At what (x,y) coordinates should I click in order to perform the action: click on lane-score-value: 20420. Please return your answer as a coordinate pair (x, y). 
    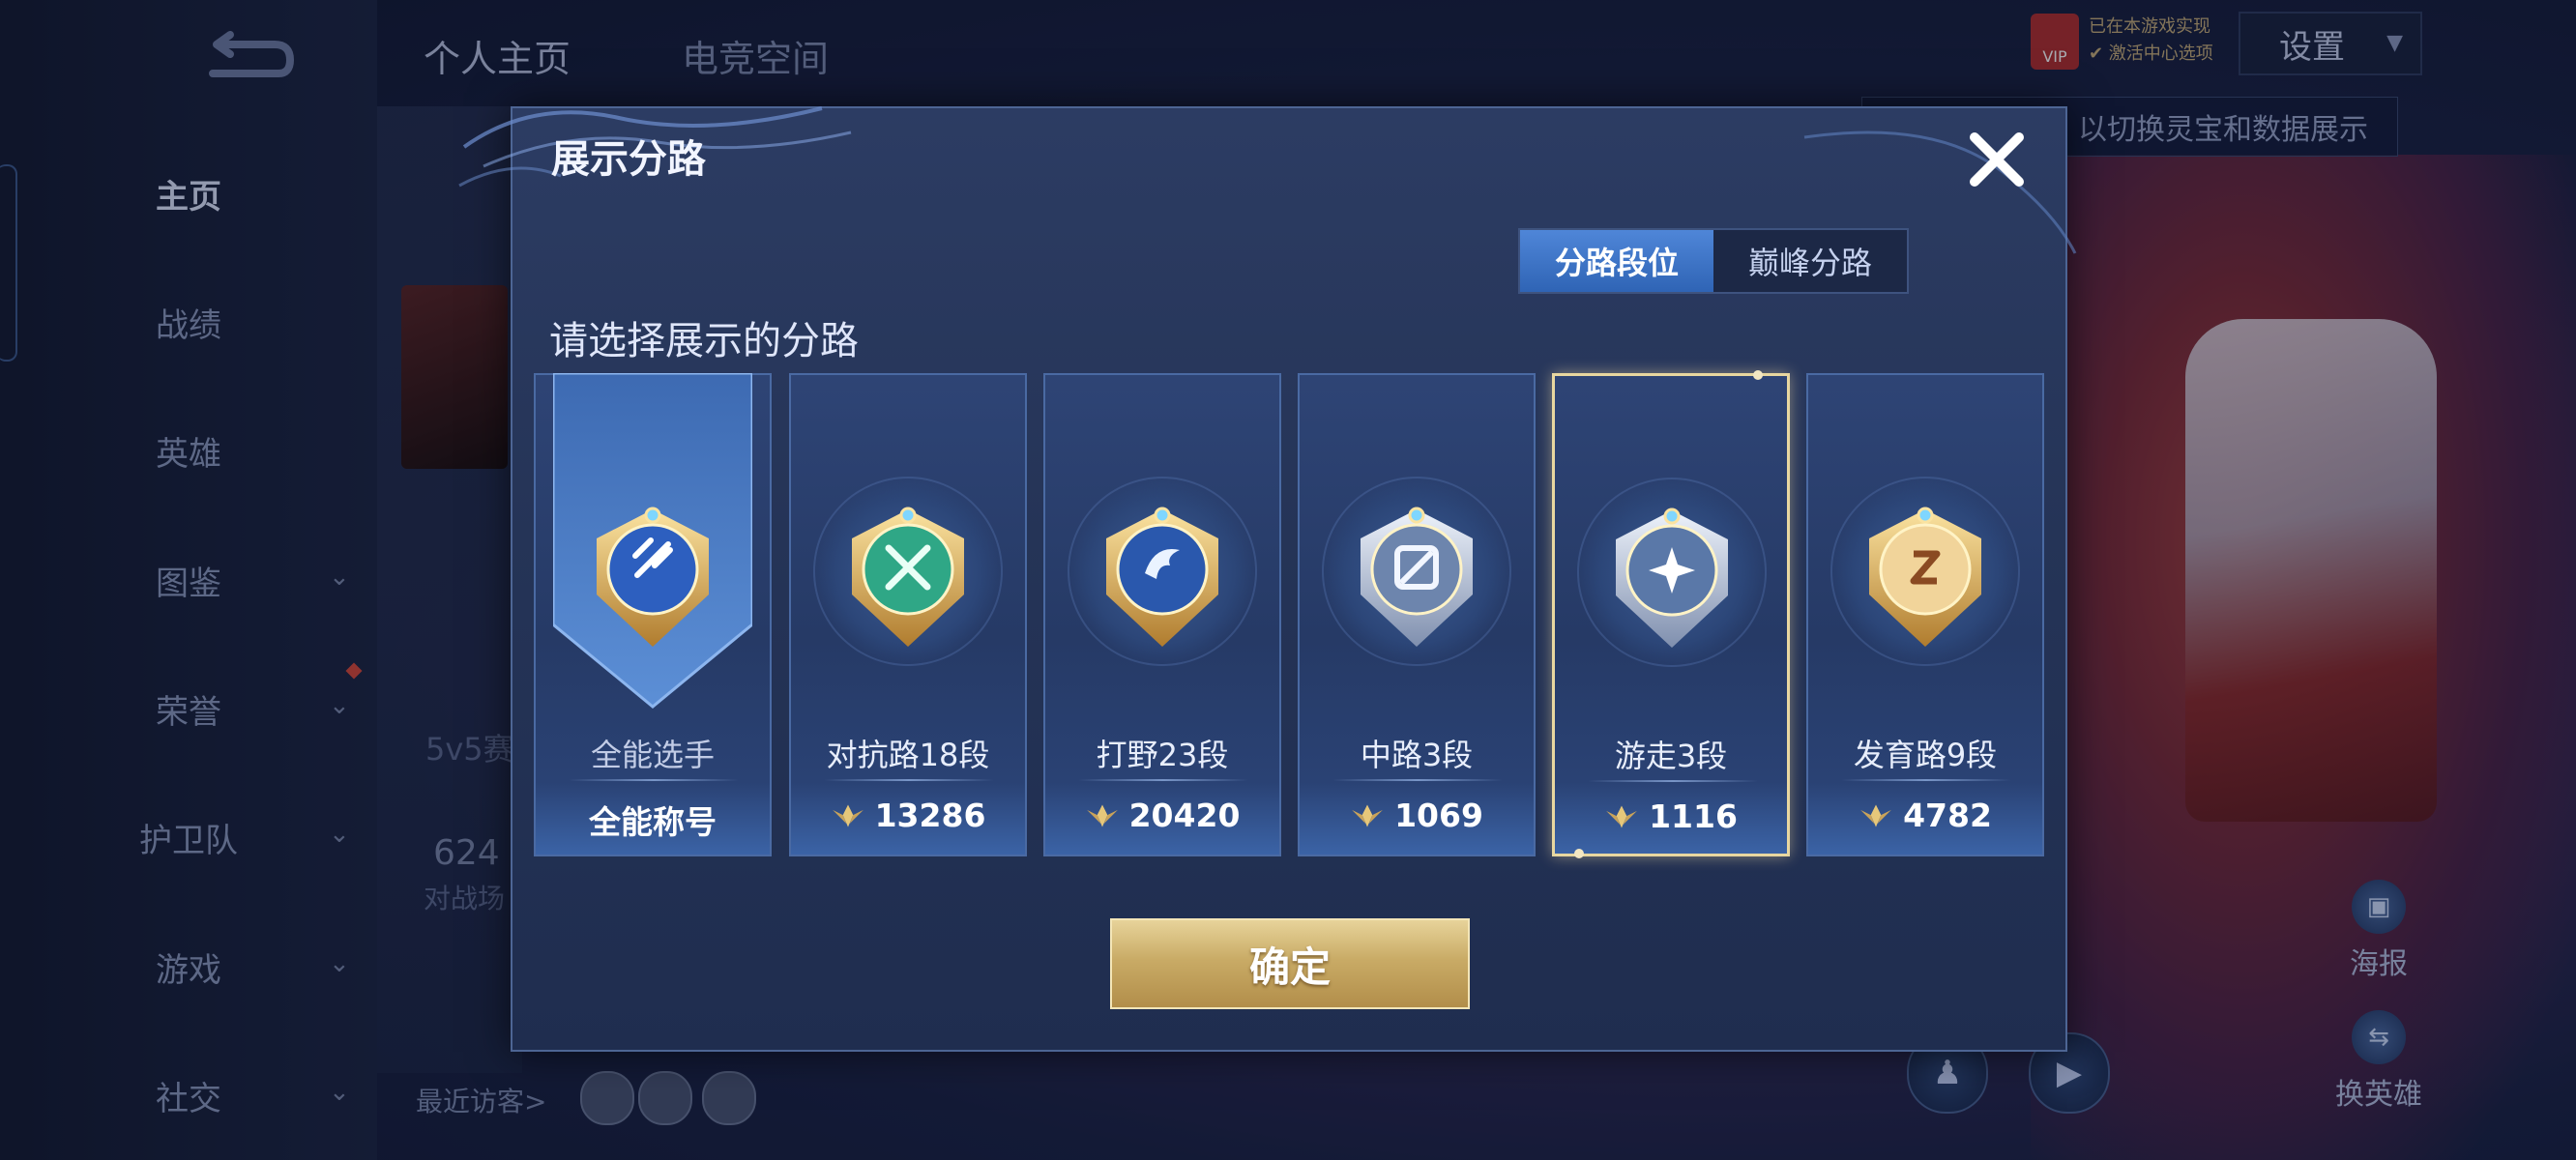
    Looking at the image, I should click on (1184, 815).